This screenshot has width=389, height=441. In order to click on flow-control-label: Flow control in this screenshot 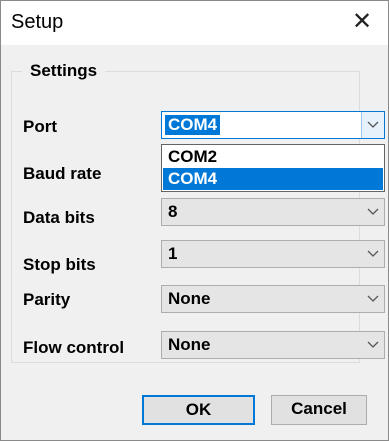, I will do `click(74, 347)`.